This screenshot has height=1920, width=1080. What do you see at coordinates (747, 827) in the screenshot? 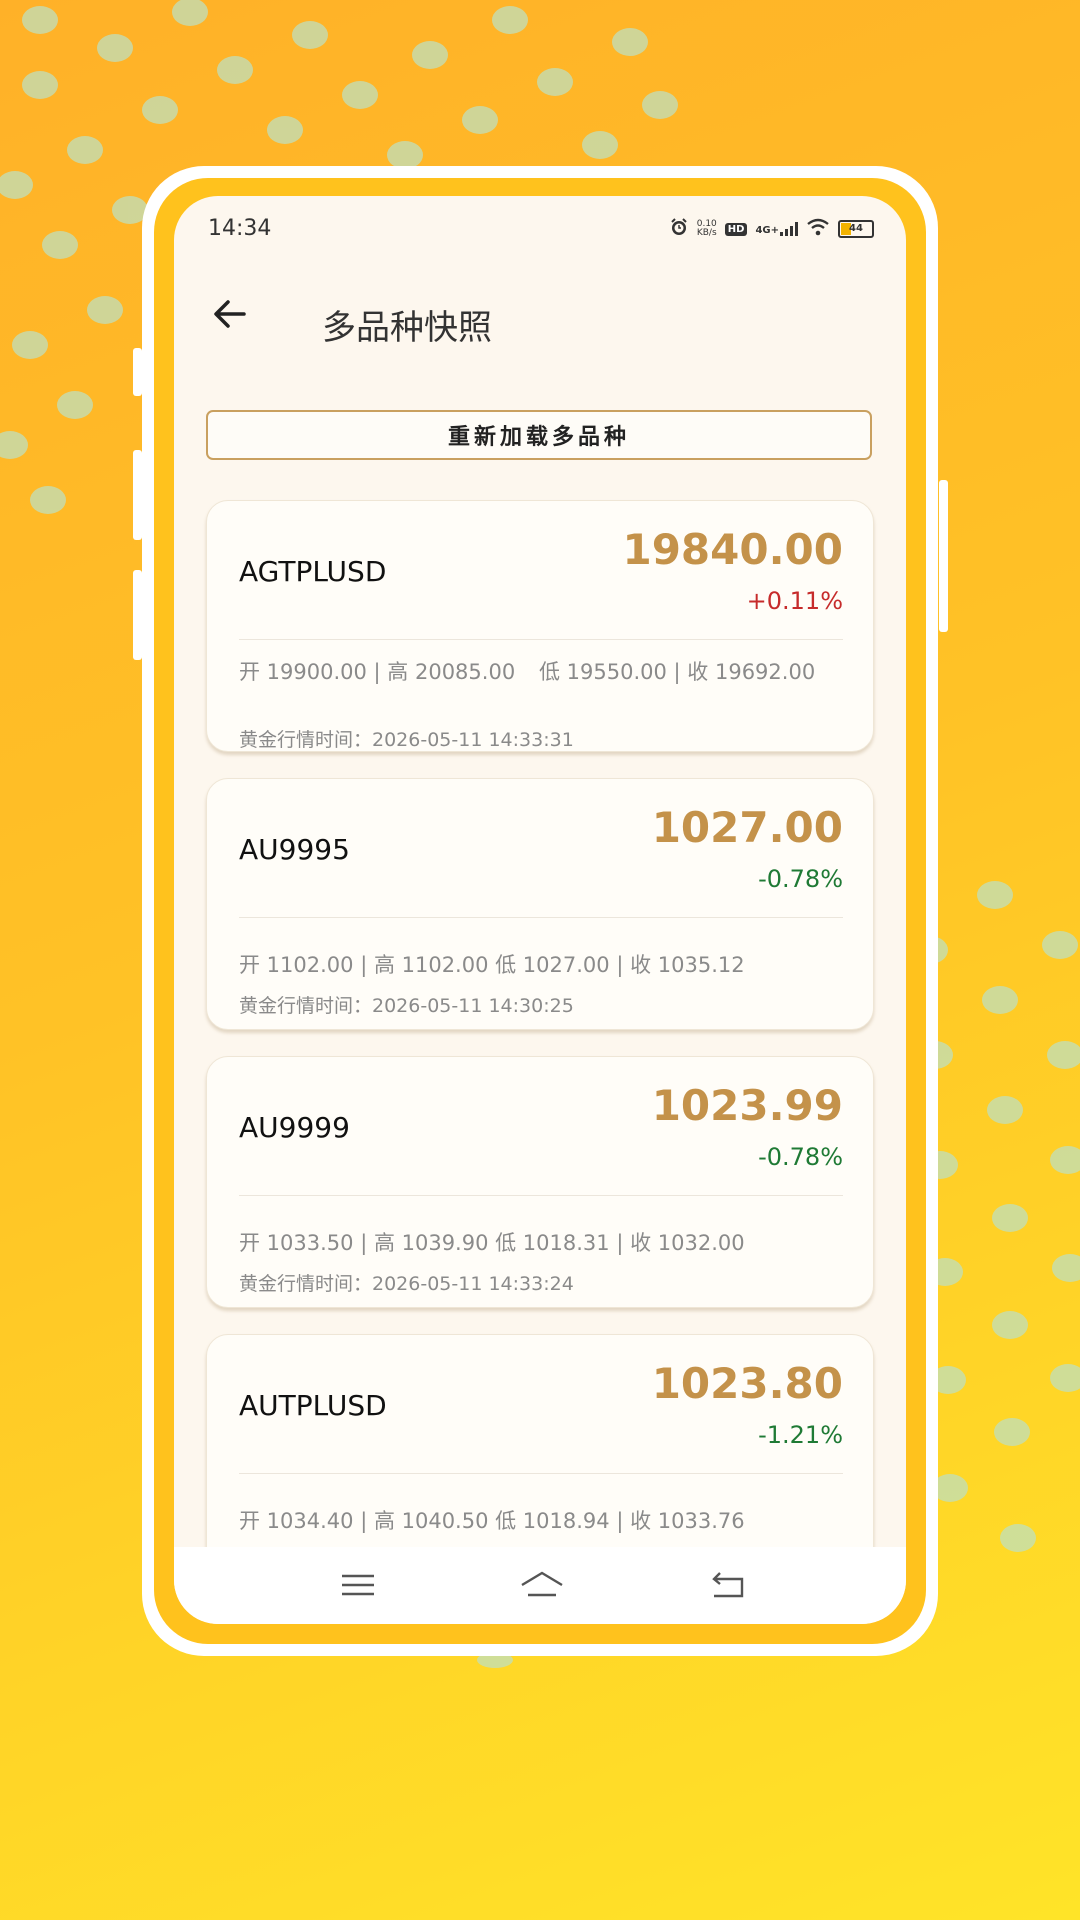
I see `card-price: 1027.00` at bounding box center [747, 827].